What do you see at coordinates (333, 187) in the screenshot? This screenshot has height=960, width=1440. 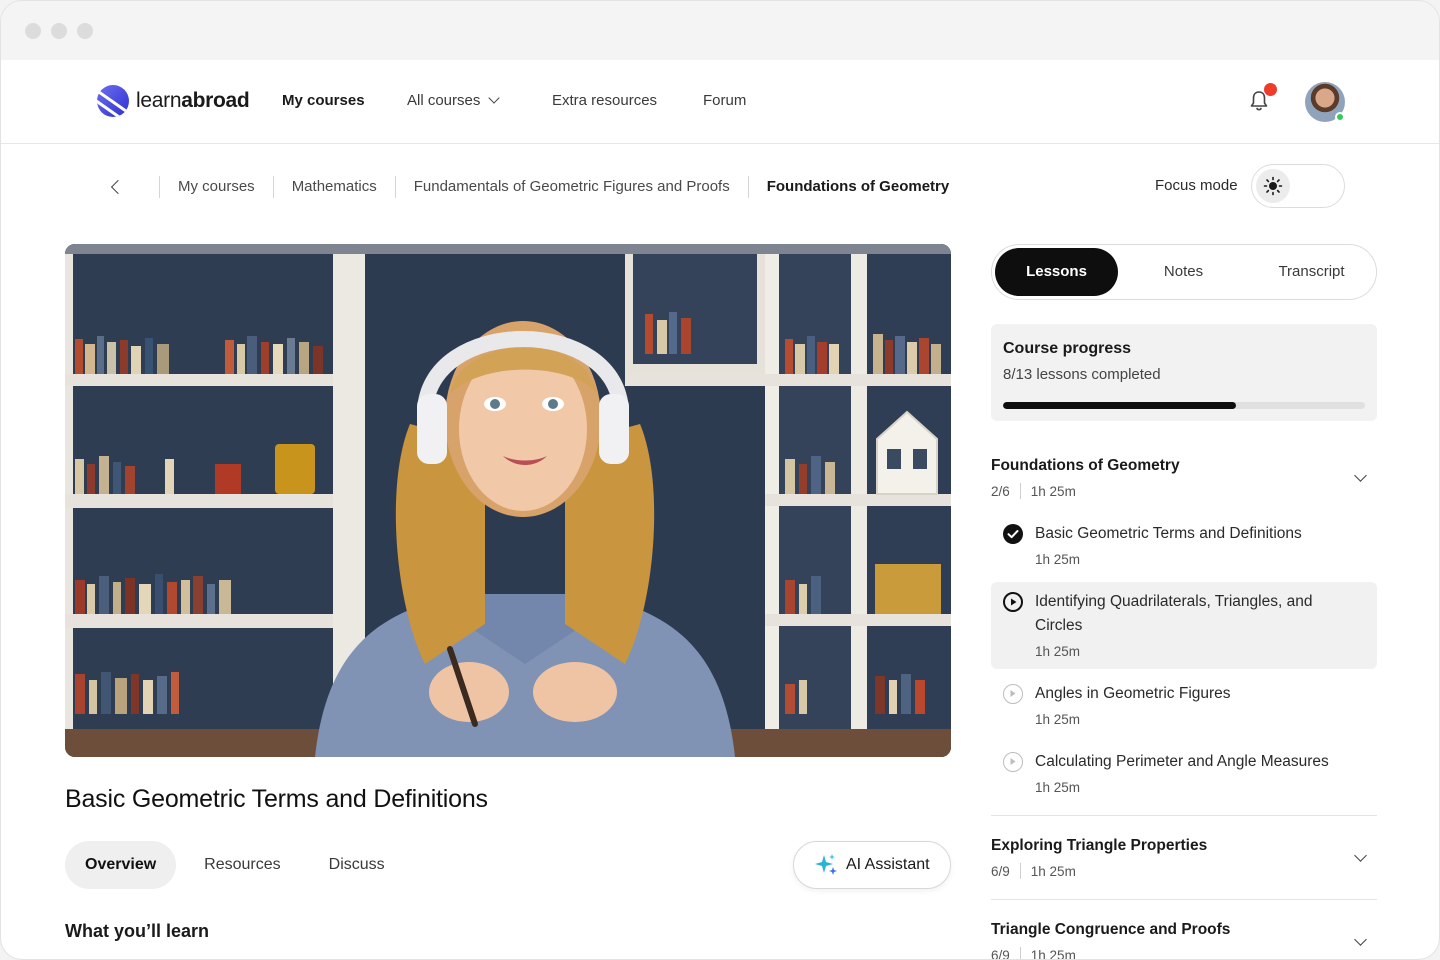 I see `breadcrumb-item: Mathematics` at bounding box center [333, 187].